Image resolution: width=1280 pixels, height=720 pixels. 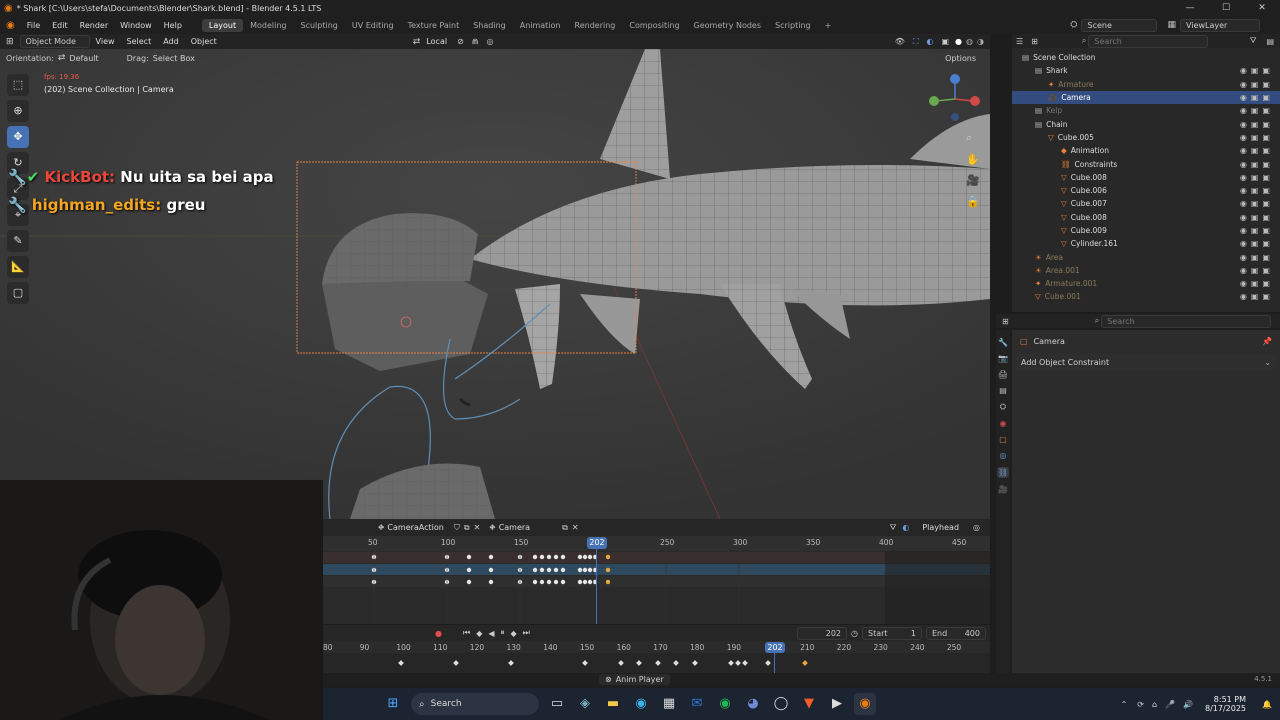 What do you see at coordinates (753, 704) in the screenshot?
I see `discord-icon: ◕` at bounding box center [753, 704].